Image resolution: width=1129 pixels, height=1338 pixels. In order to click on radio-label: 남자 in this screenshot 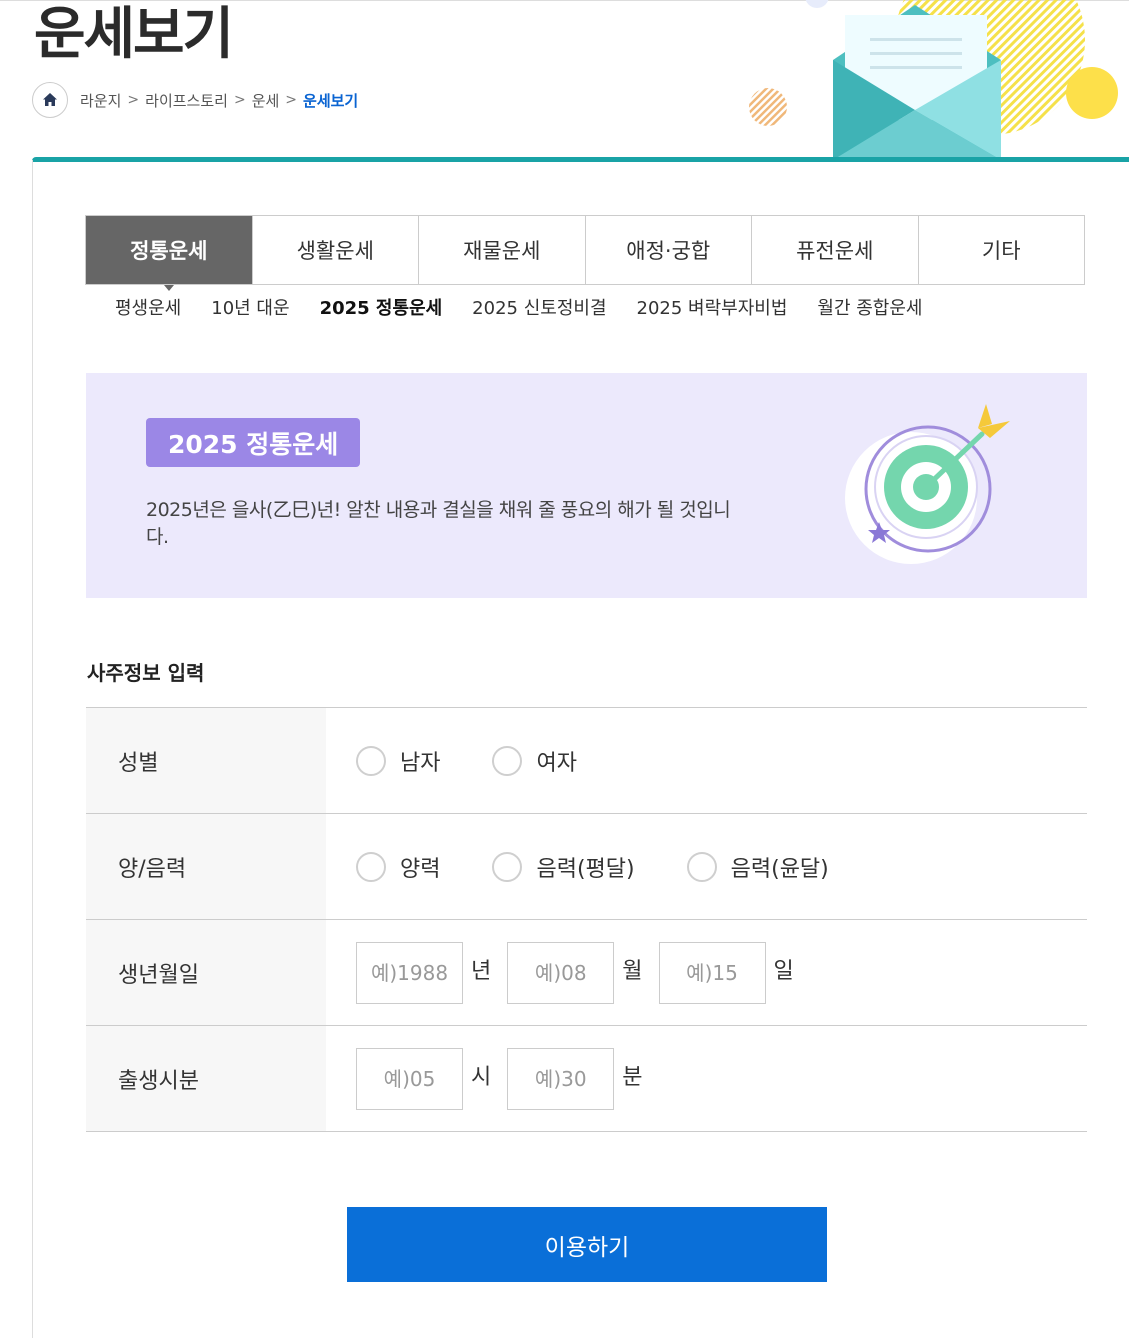, I will do `click(420, 763)`.